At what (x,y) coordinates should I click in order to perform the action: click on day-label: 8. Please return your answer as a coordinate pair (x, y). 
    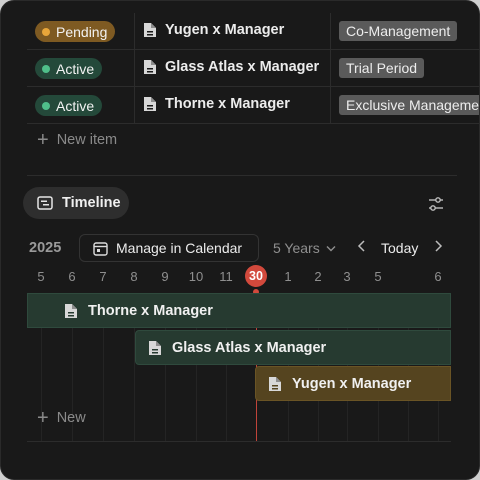
    Looking at the image, I should click on (134, 276).